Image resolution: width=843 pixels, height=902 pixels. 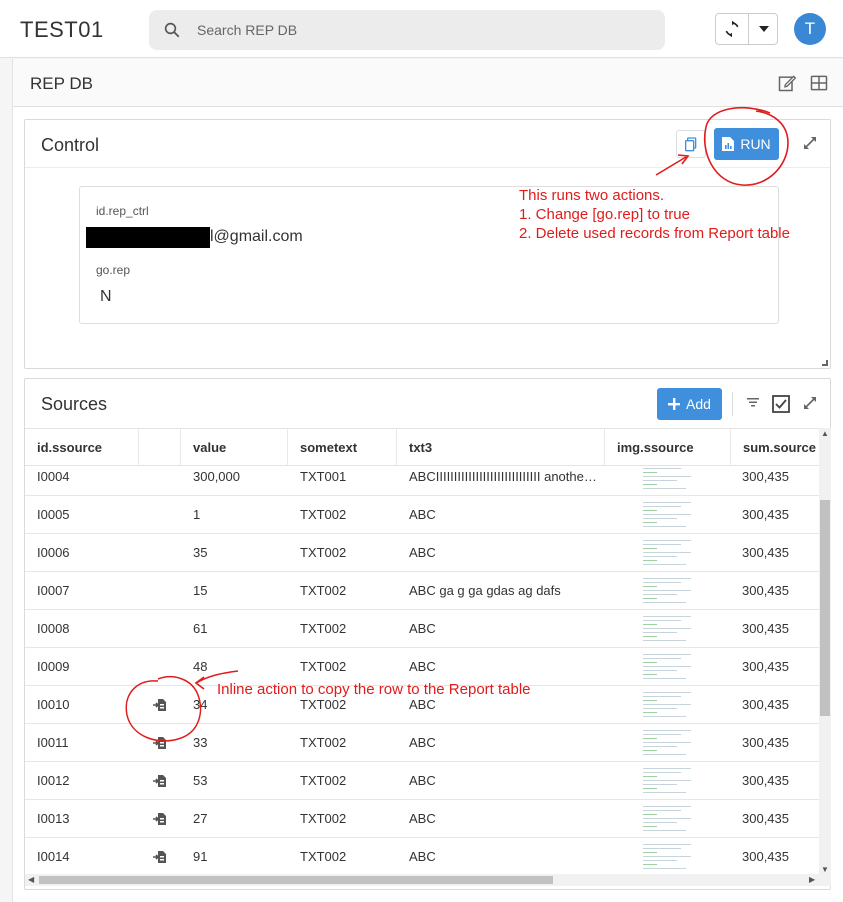 What do you see at coordinates (654, 233) in the screenshot?
I see `annotation-line-3: 2. Delete used records from Report table` at bounding box center [654, 233].